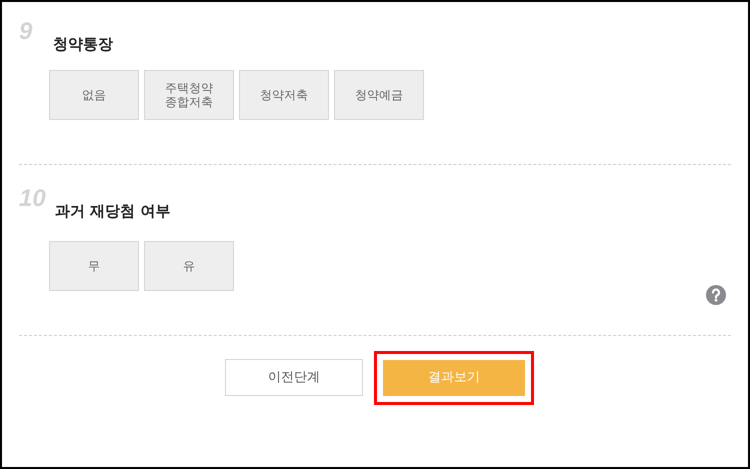 The image size is (750, 469). I want to click on help-icon, so click(716, 295).